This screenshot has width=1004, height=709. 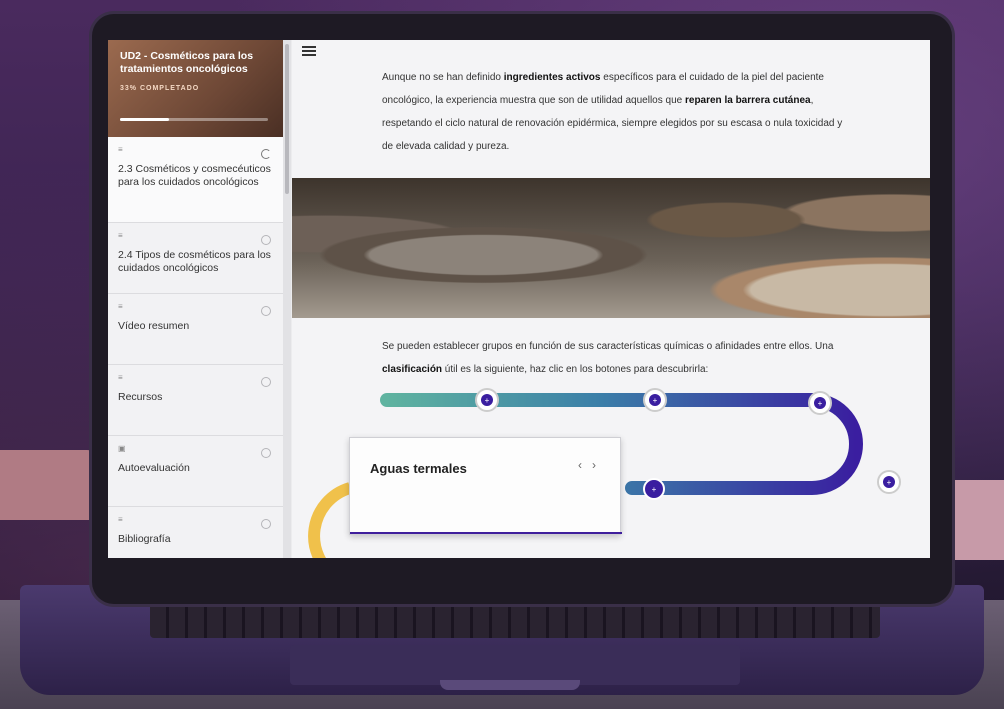 What do you see at coordinates (585, 465) in the screenshot?
I see `chevron-left-icon: ‹` at bounding box center [585, 465].